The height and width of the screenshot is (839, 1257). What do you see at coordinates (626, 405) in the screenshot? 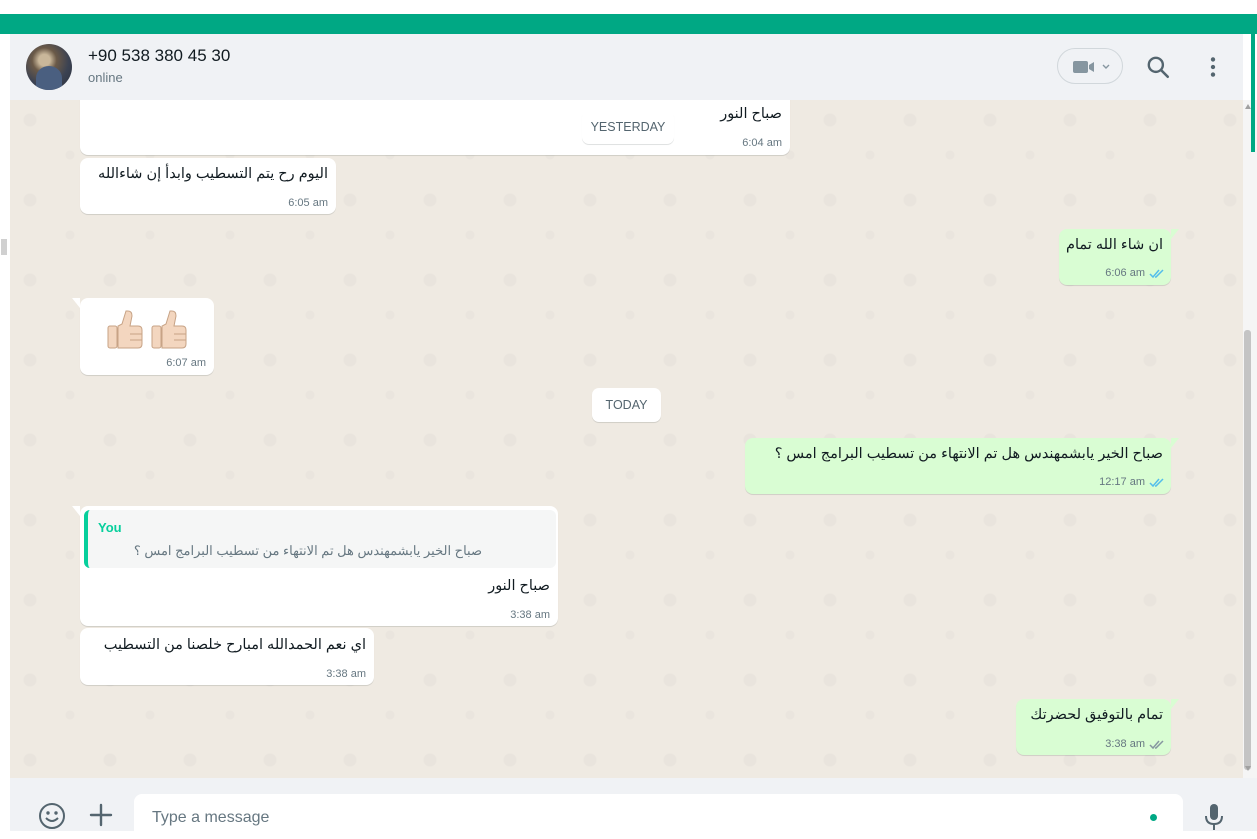
I see `date-divider-today: TODAY` at bounding box center [626, 405].